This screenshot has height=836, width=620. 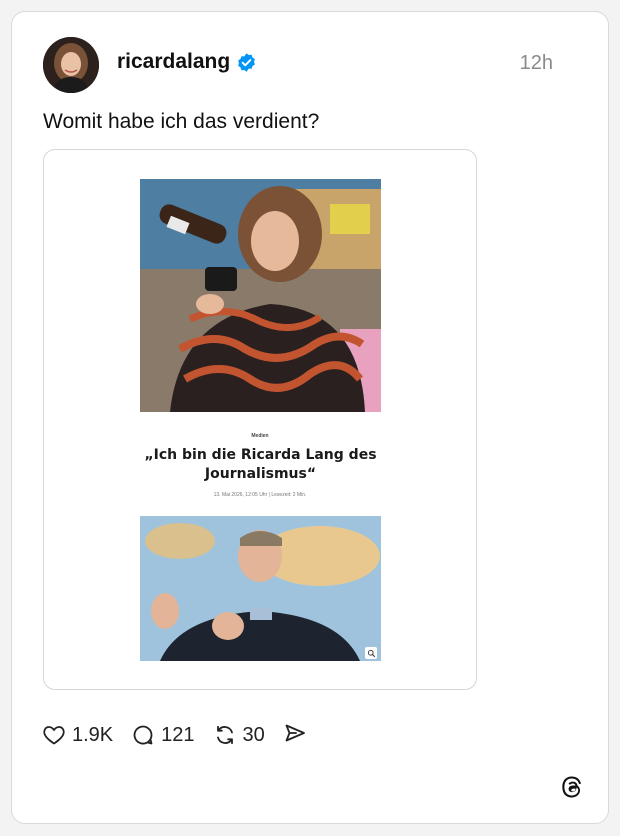 I want to click on post-text: Womit habe ich das verdient?, so click(x=181, y=121).